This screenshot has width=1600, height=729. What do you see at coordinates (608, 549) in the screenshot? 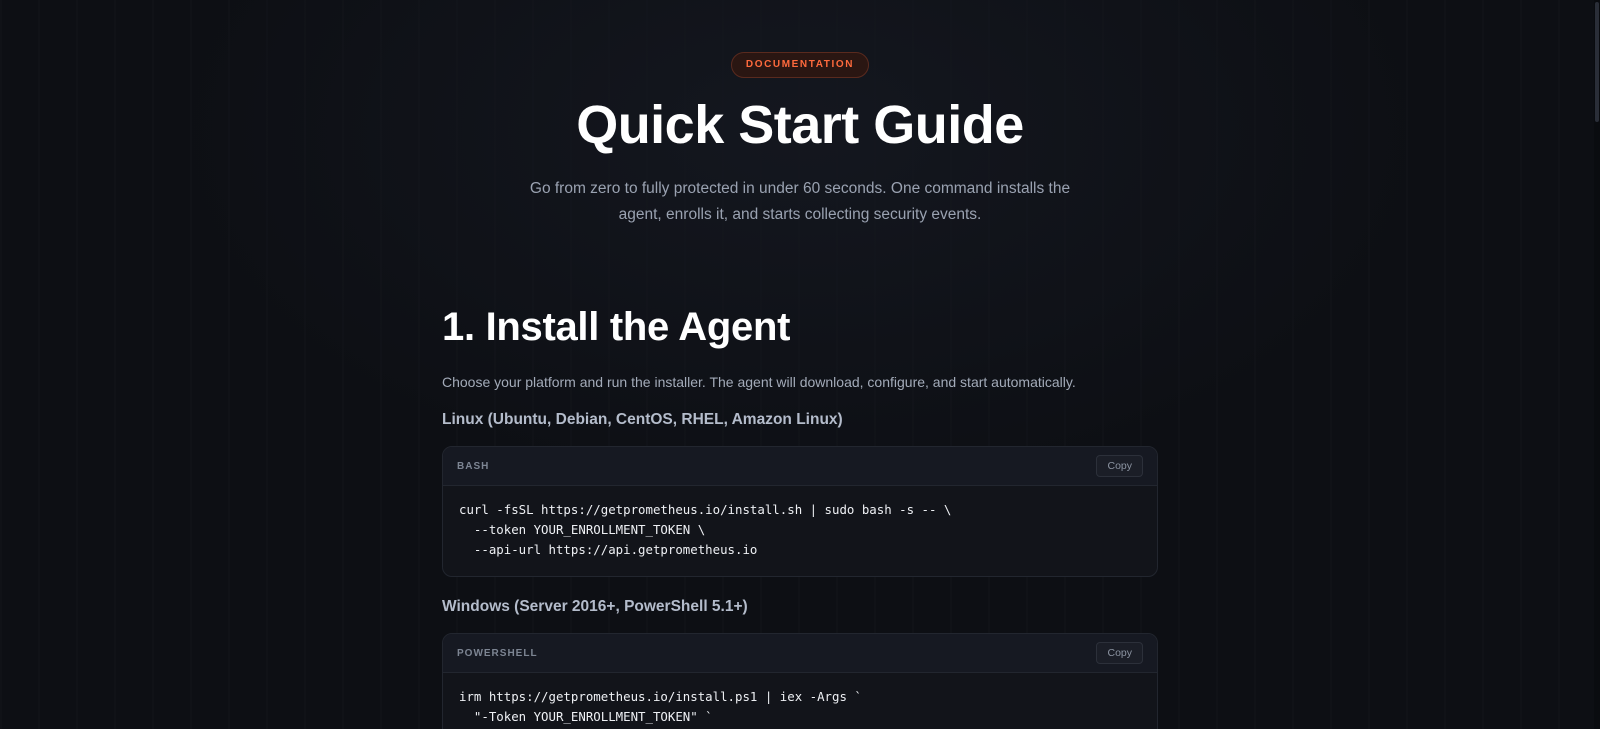
I see `code-line: --api-url https://api.getprometheus.io` at bounding box center [608, 549].